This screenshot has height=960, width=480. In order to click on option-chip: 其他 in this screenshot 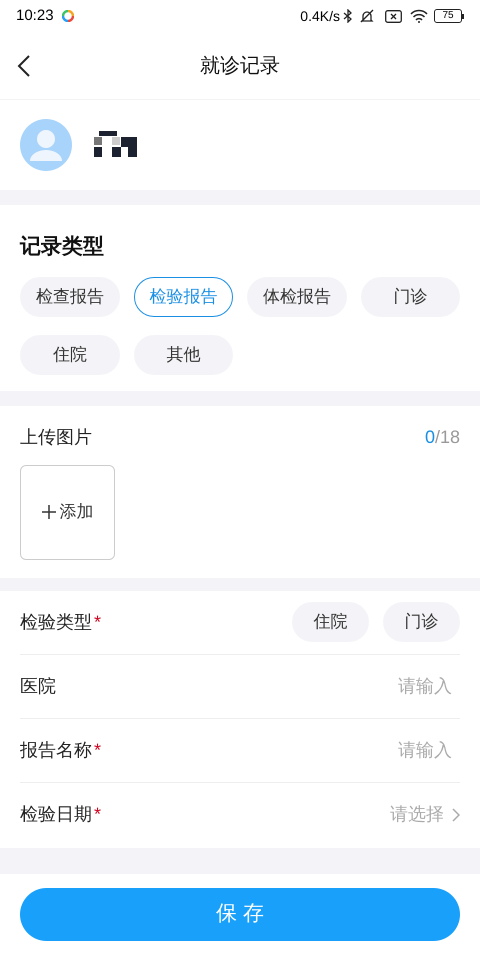, I will do `click(183, 354)`.